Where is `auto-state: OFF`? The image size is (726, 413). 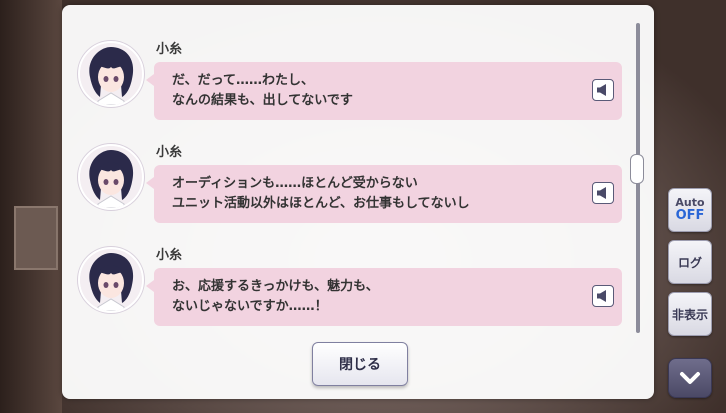 auto-state: OFF is located at coordinates (690, 215).